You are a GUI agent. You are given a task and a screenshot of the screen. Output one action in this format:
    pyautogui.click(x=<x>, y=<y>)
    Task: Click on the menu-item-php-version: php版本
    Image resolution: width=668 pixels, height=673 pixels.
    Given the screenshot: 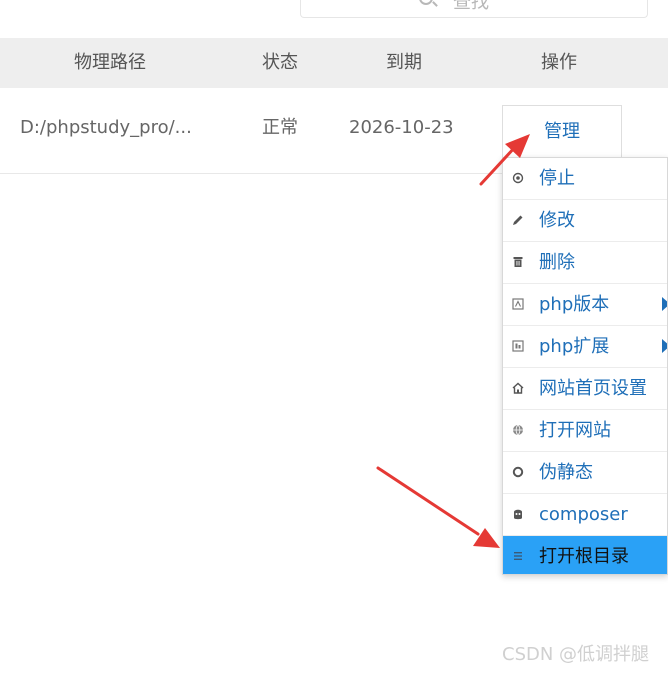 What is the action you would take?
    pyautogui.click(x=585, y=305)
    